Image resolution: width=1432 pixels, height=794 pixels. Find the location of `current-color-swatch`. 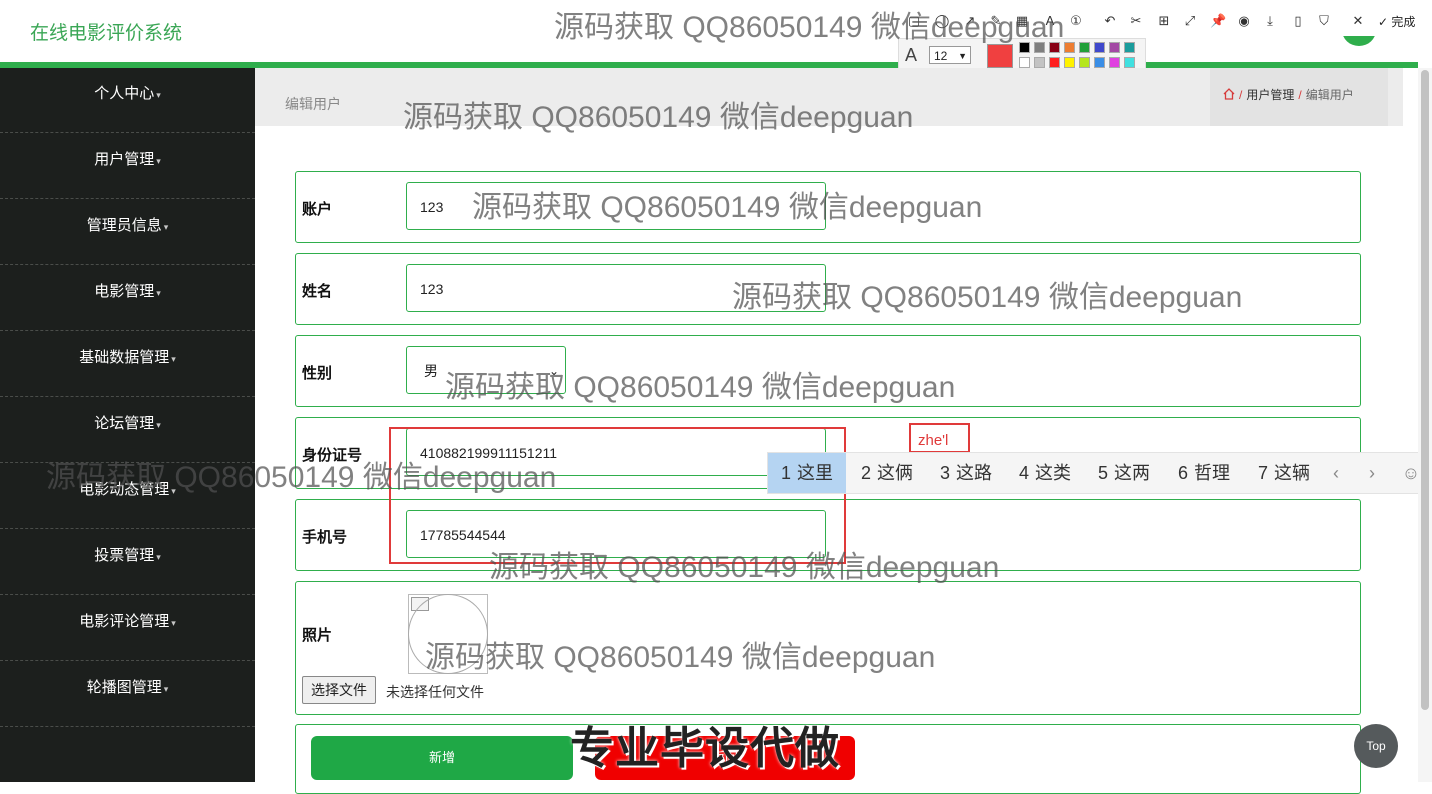

current-color-swatch is located at coordinates (1000, 56).